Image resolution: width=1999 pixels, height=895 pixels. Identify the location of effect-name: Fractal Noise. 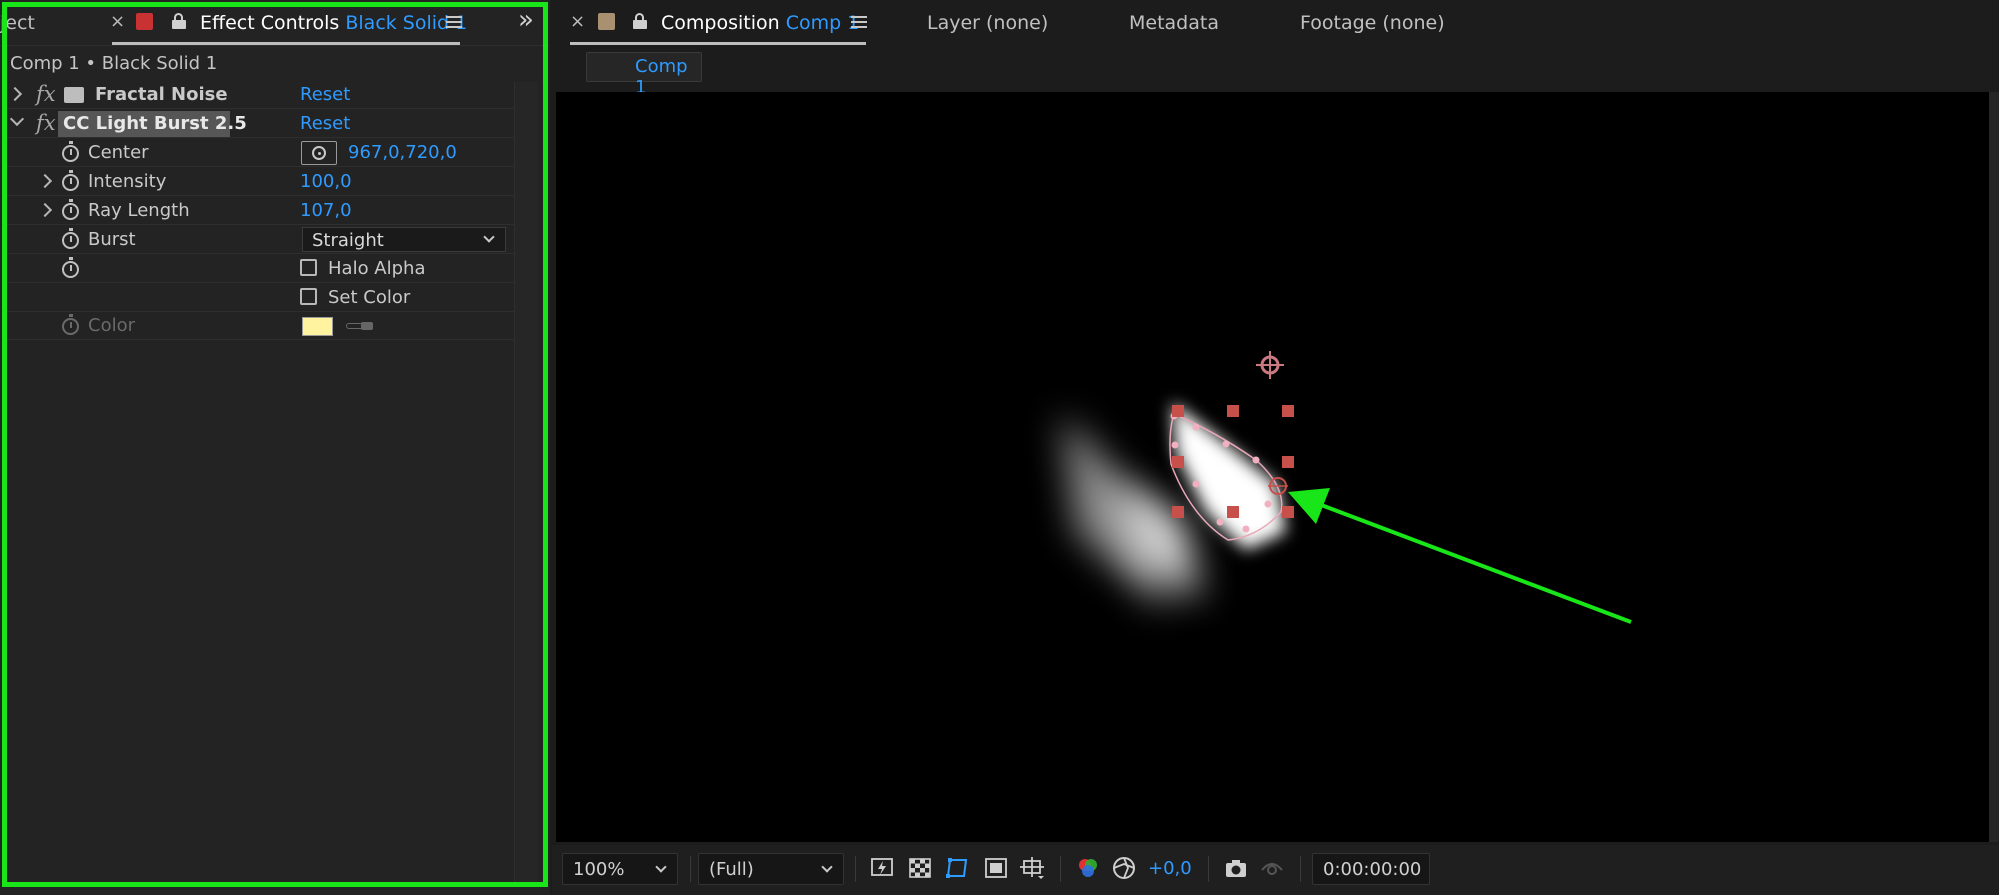
(161, 94).